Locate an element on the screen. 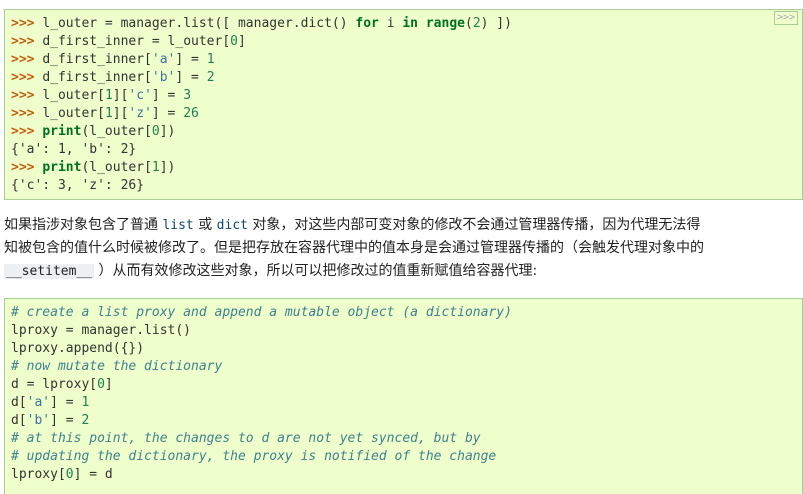 This screenshot has height=494, width=803. code-line: d = lproxy[0] is located at coordinates (406, 385).